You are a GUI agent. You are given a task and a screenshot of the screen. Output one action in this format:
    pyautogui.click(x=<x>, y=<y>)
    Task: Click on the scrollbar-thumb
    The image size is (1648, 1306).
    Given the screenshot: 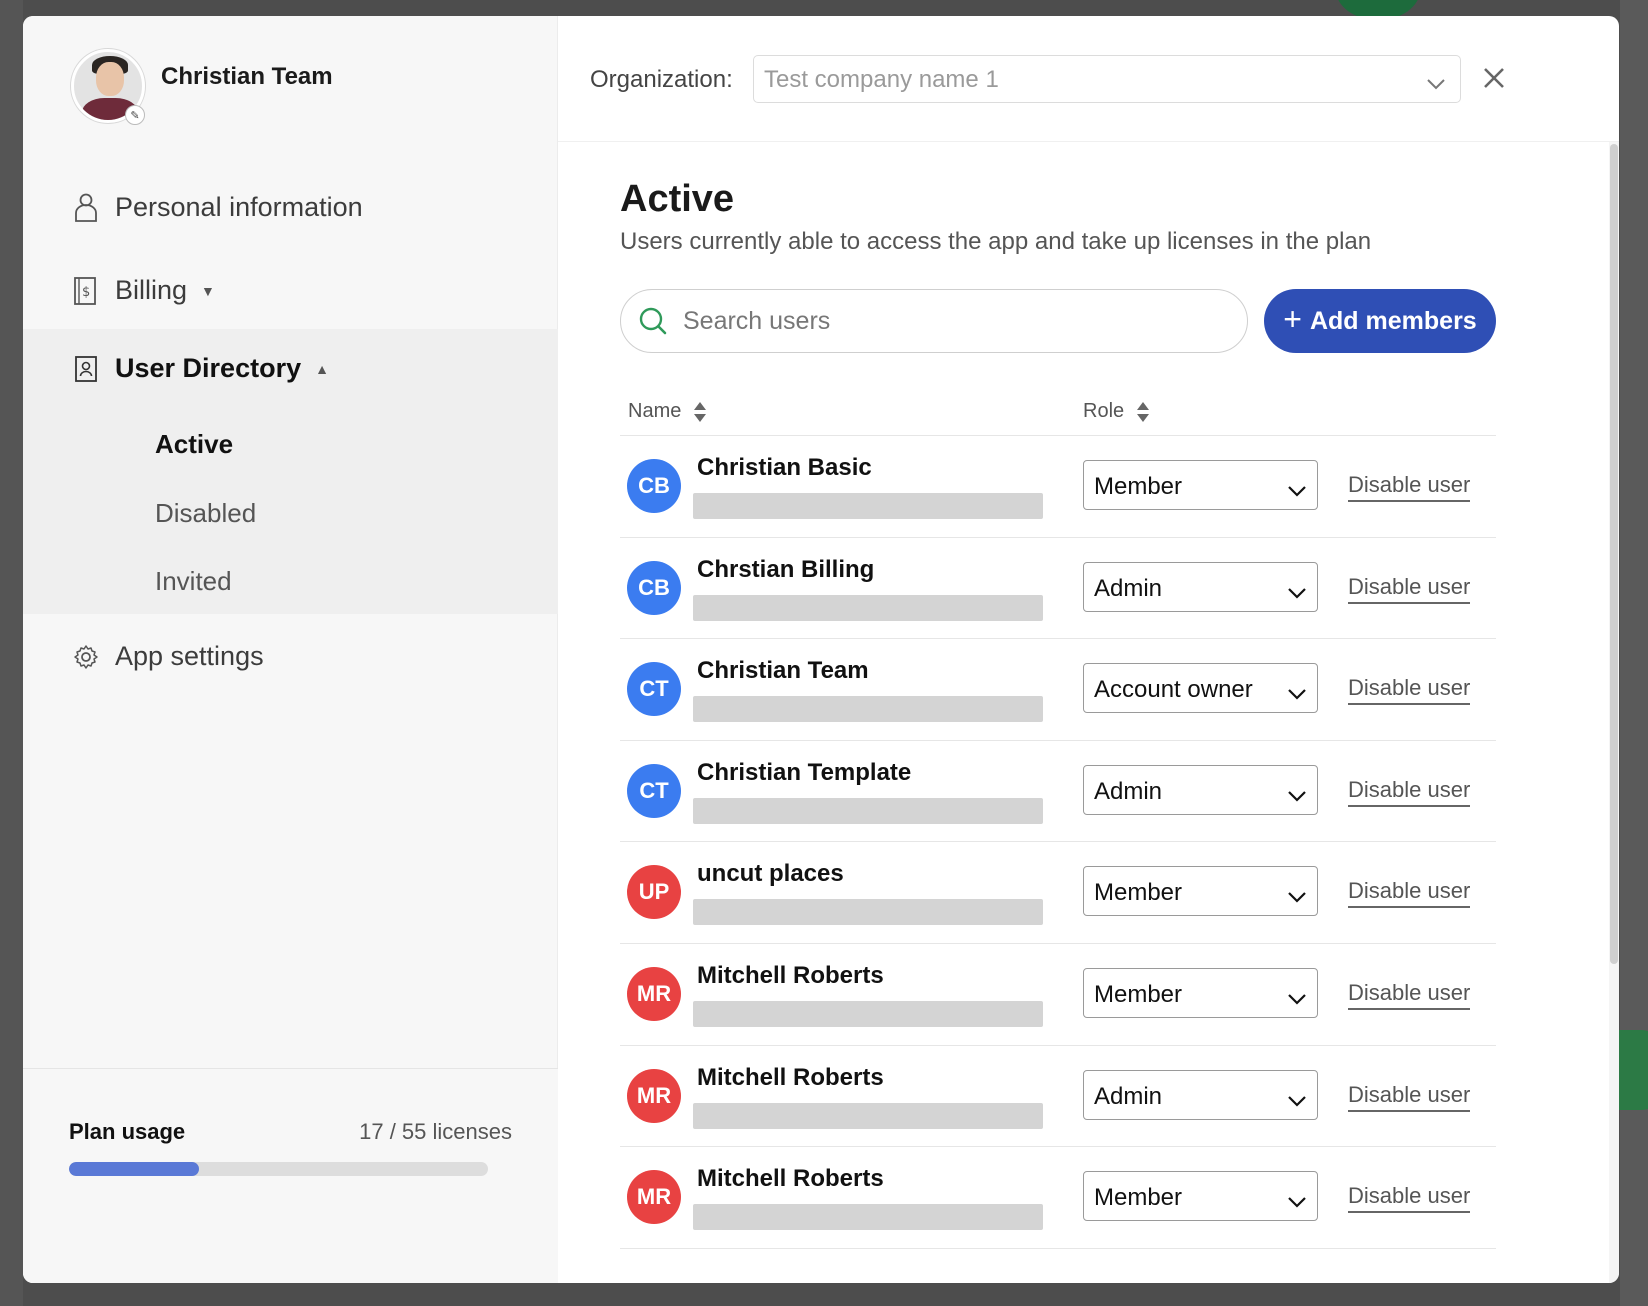 What is the action you would take?
    pyautogui.click(x=1614, y=554)
    